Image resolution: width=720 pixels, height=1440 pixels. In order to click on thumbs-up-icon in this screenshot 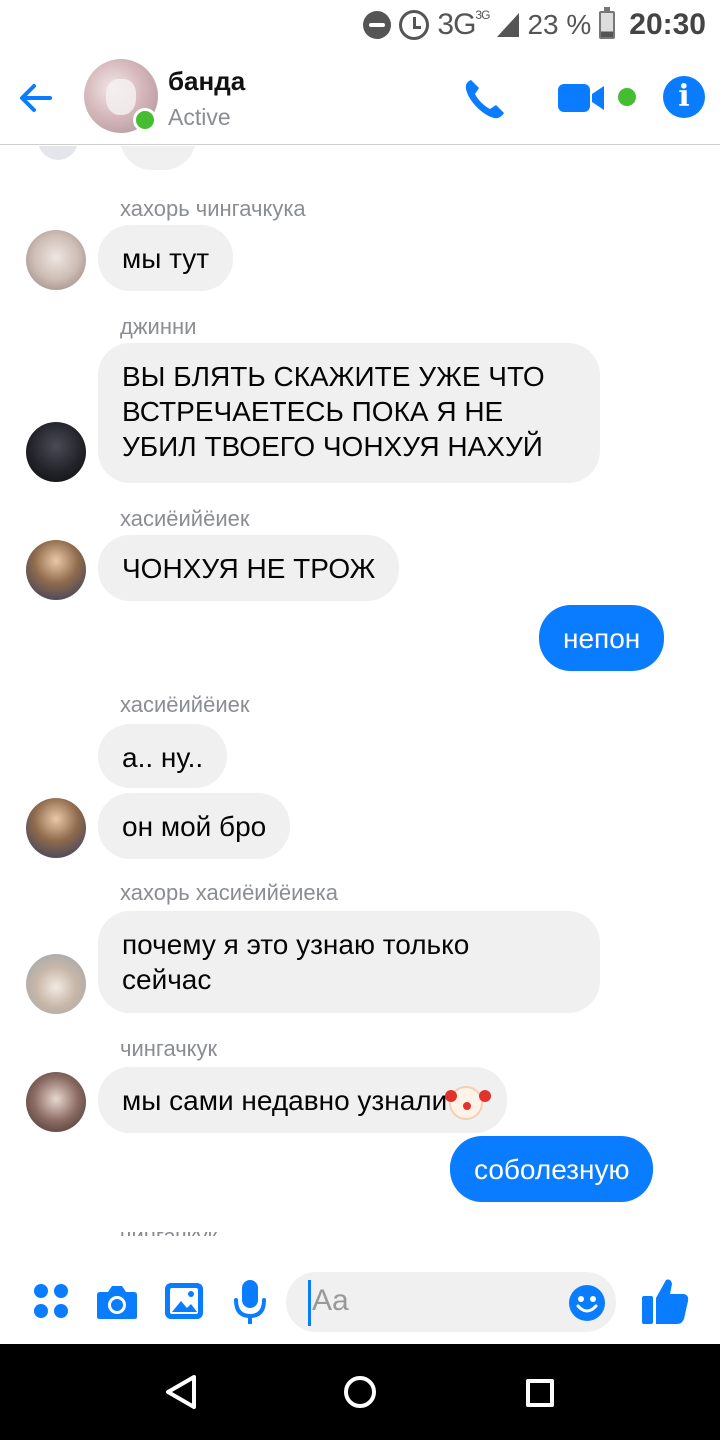, I will do `click(665, 1301)`.